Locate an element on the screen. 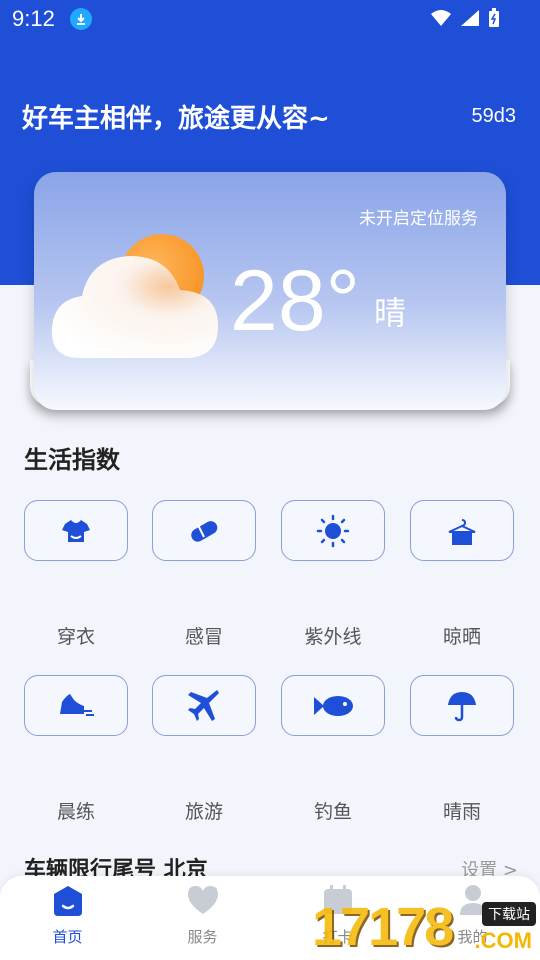 Image resolution: width=540 pixels, height=960 pixels. life-index-label: 晴雨 is located at coordinates (461, 812).